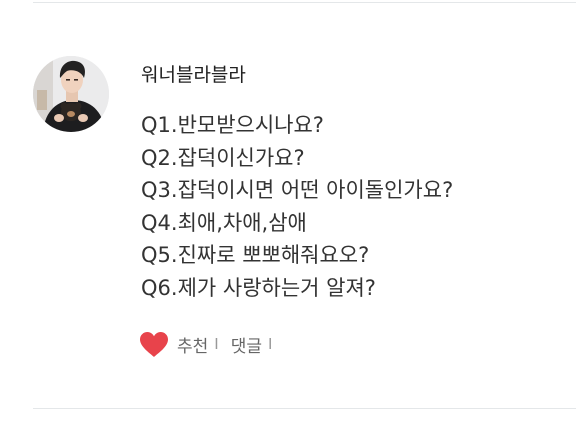 This screenshot has width=576, height=432. I want to click on question-item: Q6.제가 사랑하는거 알져?, so click(258, 287).